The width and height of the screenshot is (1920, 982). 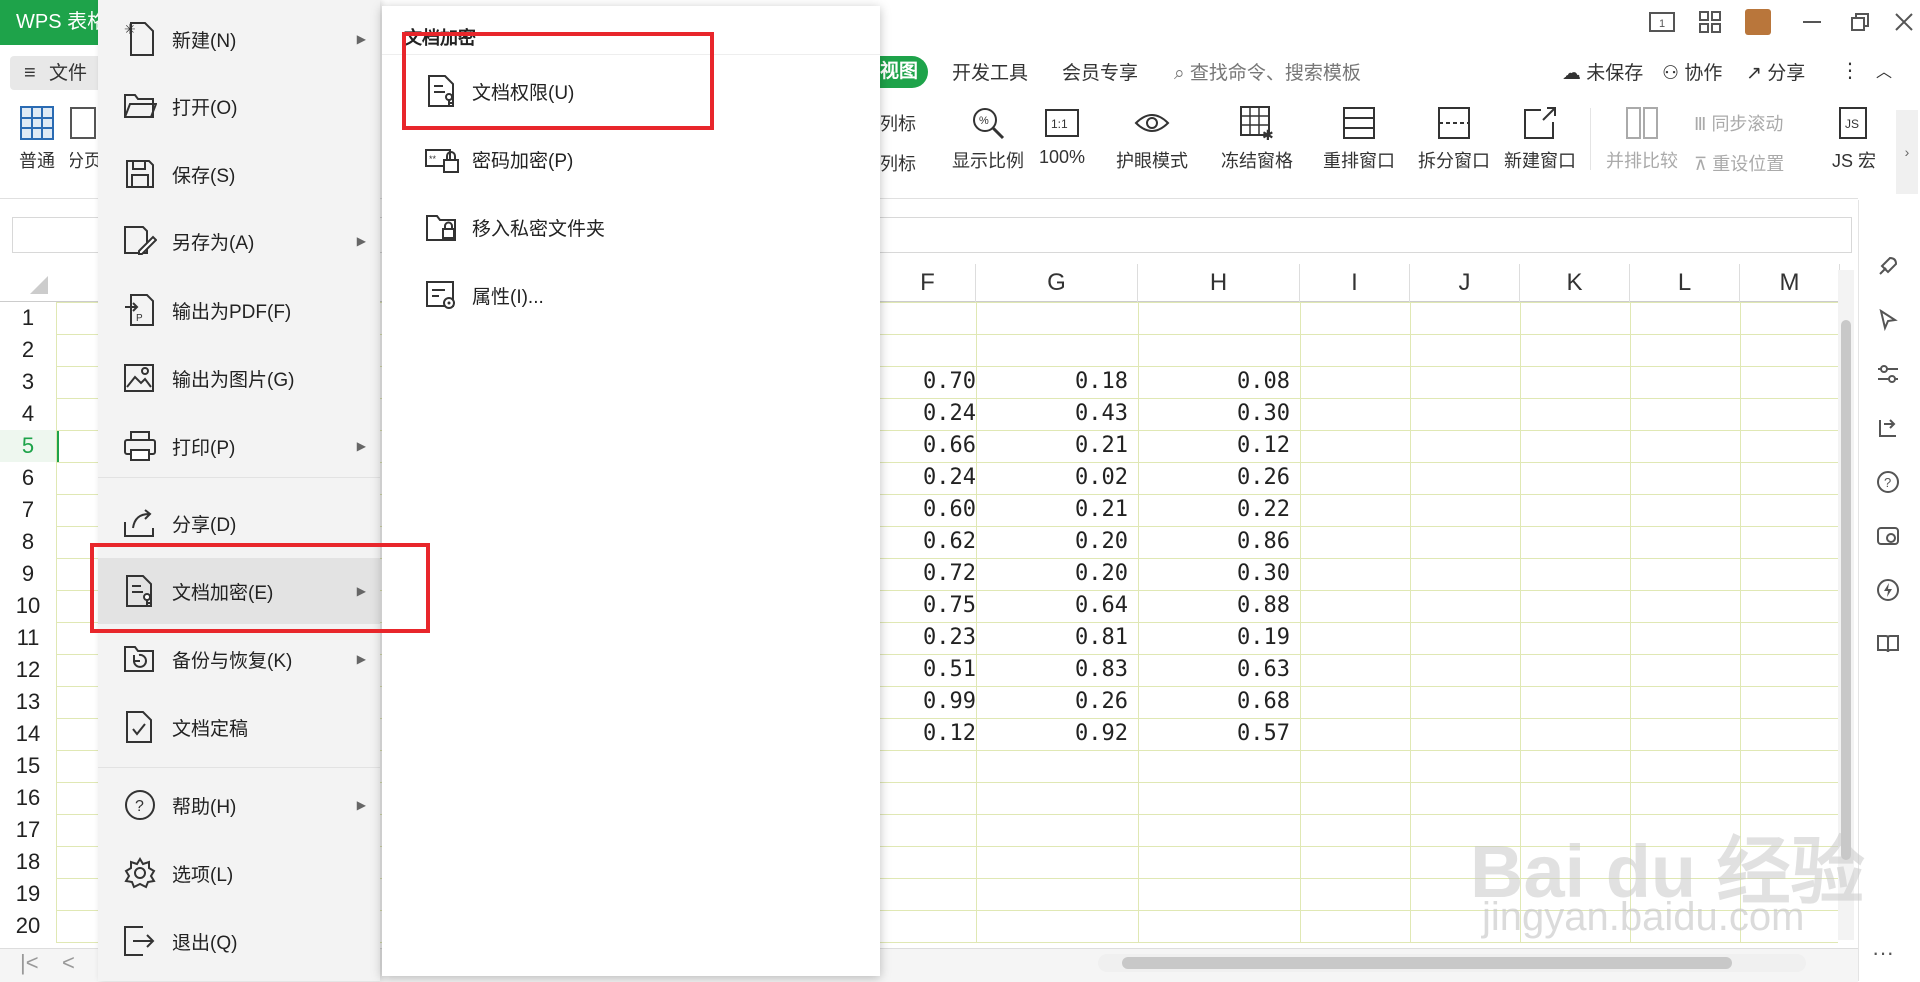 I want to click on tab-member: 会员专享, so click(x=1100, y=71).